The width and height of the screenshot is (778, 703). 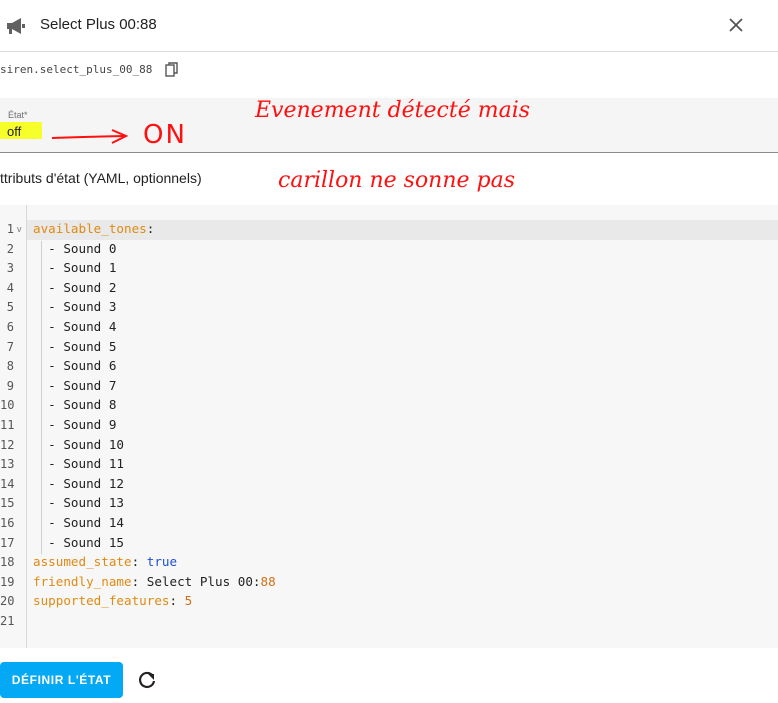 What do you see at coordinates (14, 131) in the screenshot?
I see `state-value-input: off` at bounding box center [14, 131].